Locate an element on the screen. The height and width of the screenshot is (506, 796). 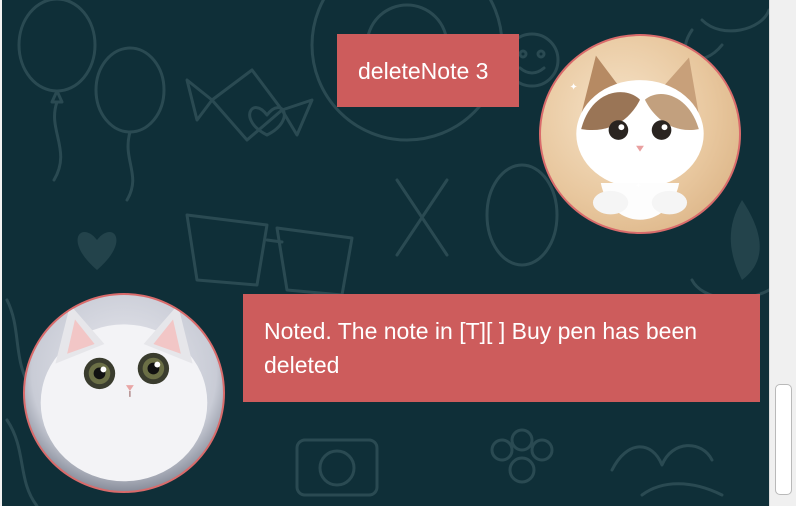
user-message-text: deleteNote 3 is located at coordinates (423, 71).